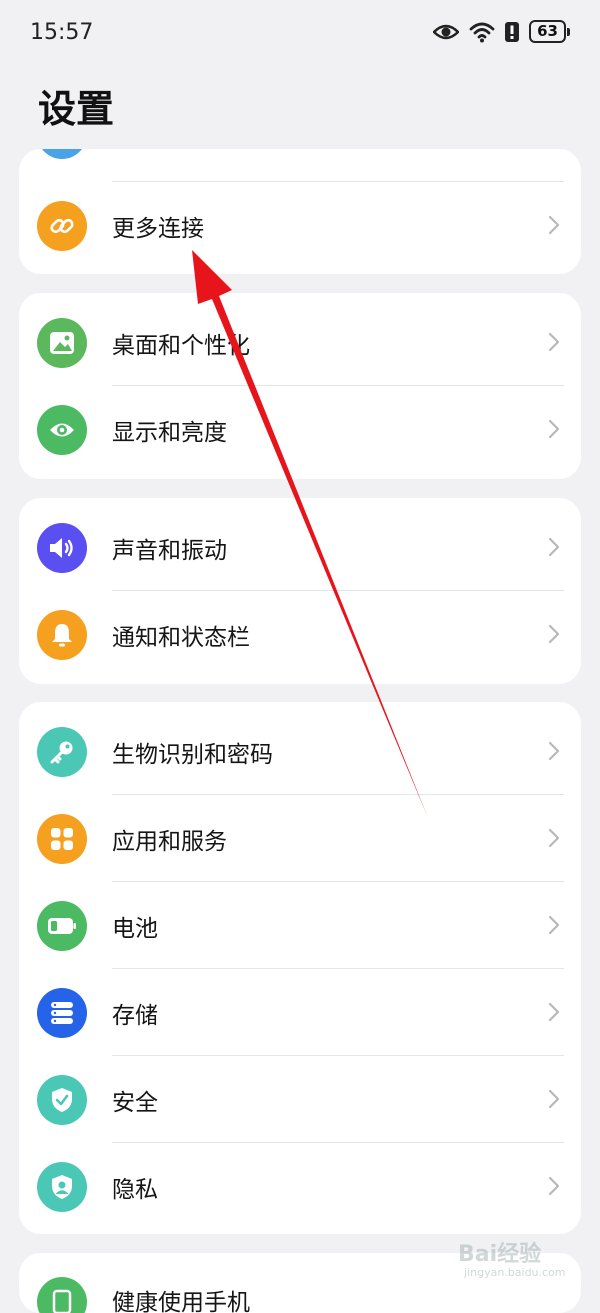 The width and height of the screenshot is (600, 1313). I want to click on settings-item-security: 安全, so click(300, 1099).